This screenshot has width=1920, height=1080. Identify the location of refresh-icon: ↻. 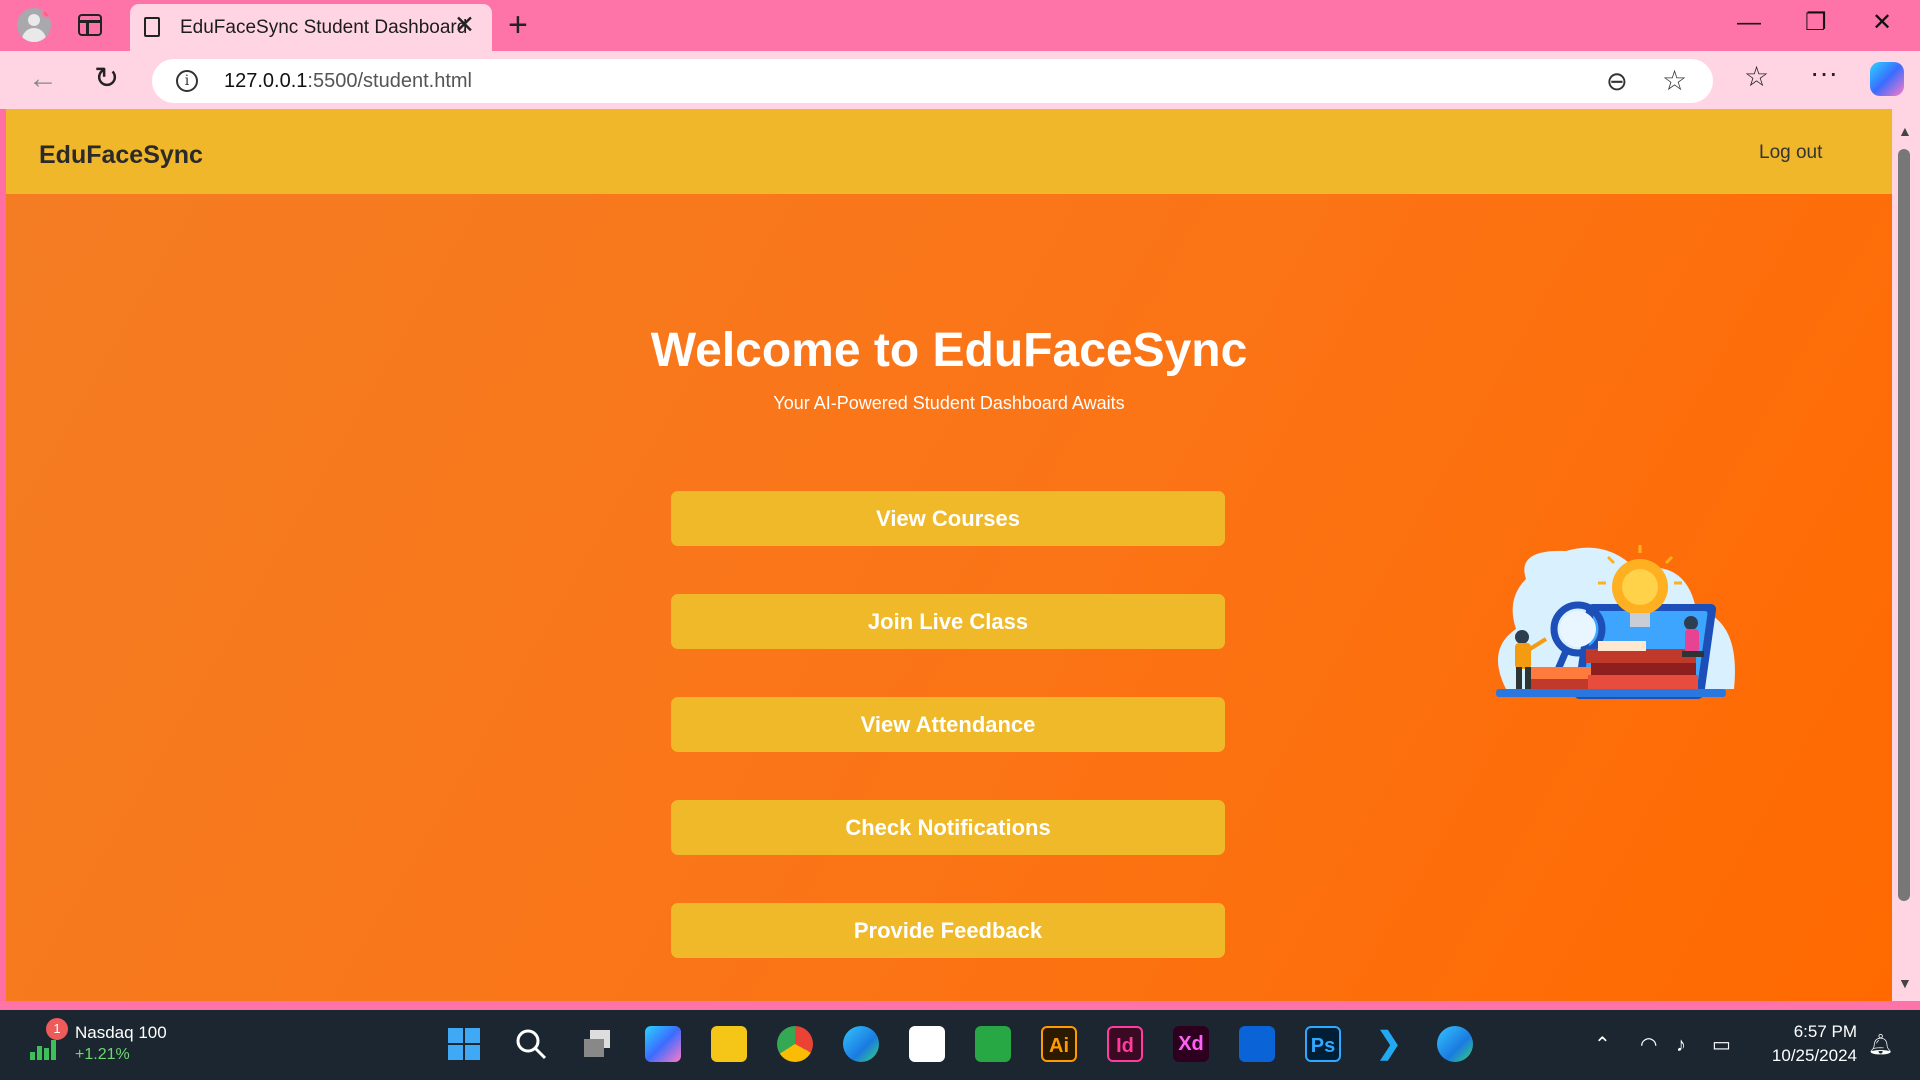
(106, 79).